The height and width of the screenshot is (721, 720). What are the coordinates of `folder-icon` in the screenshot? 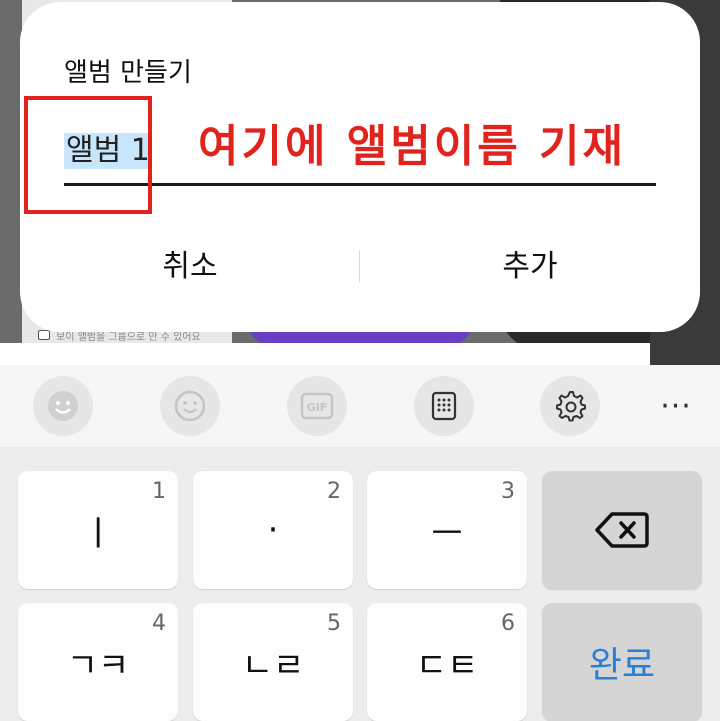 It's located at (44, 335).